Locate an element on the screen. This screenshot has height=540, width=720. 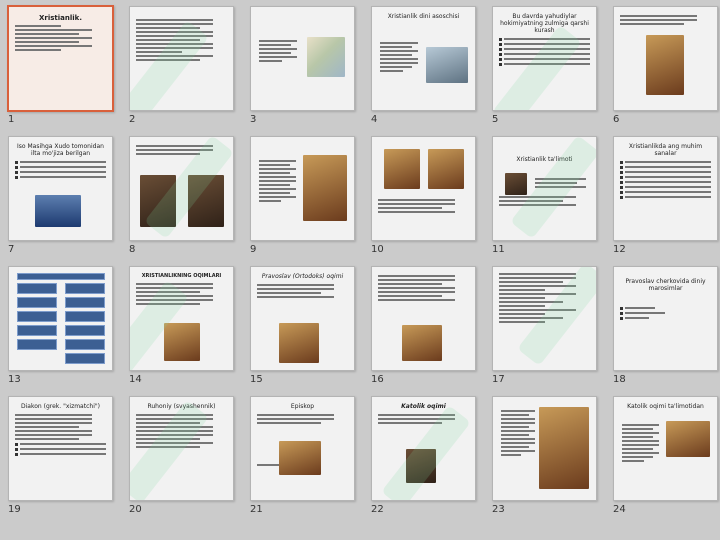
slide-title: Xristianlik. is located at coordinates (60, 18).